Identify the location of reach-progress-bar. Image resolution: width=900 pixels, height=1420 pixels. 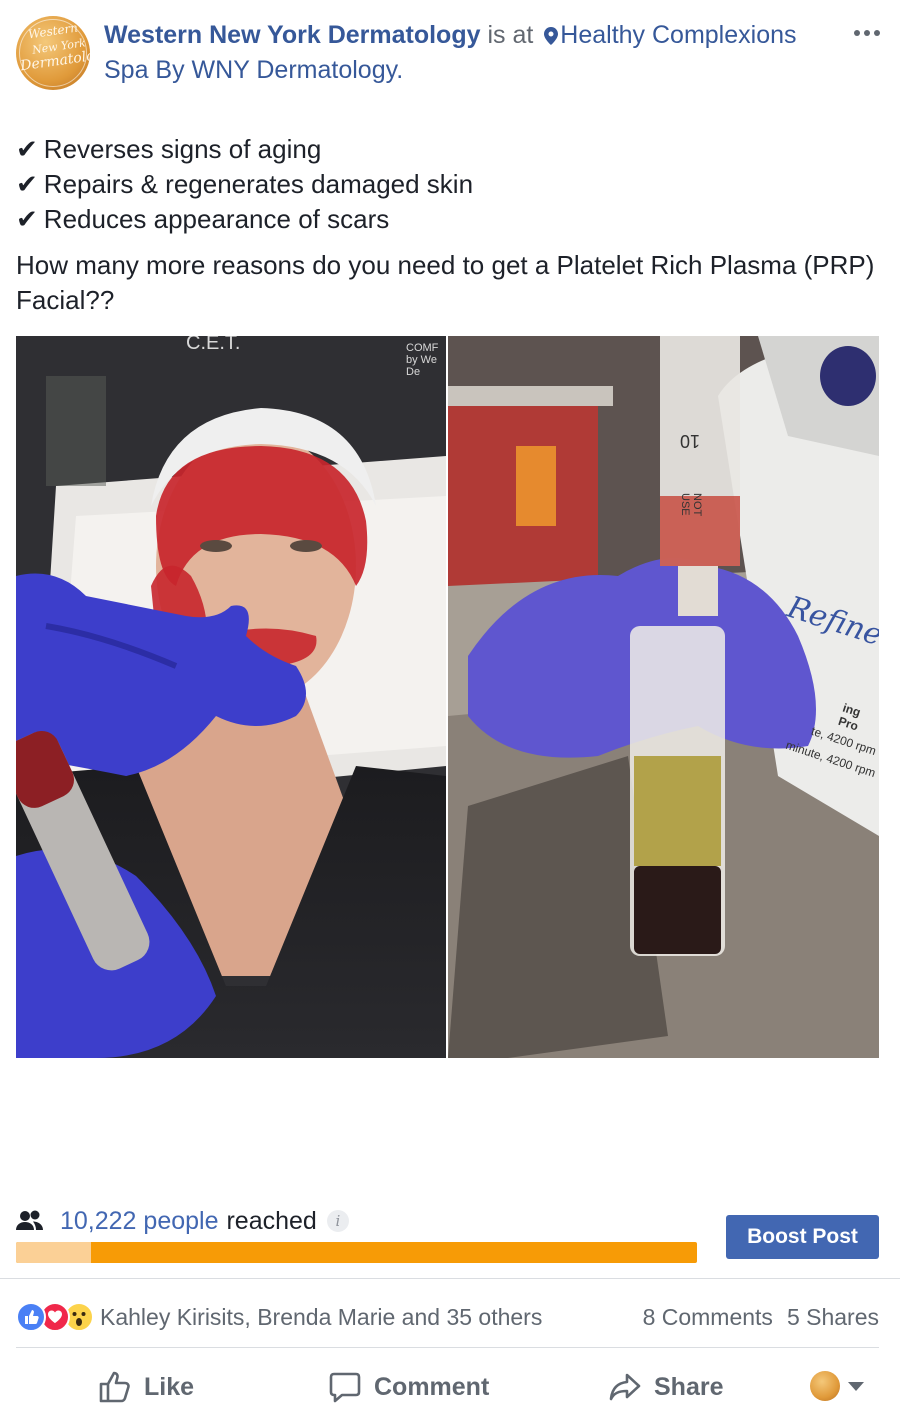
(356, 1252).